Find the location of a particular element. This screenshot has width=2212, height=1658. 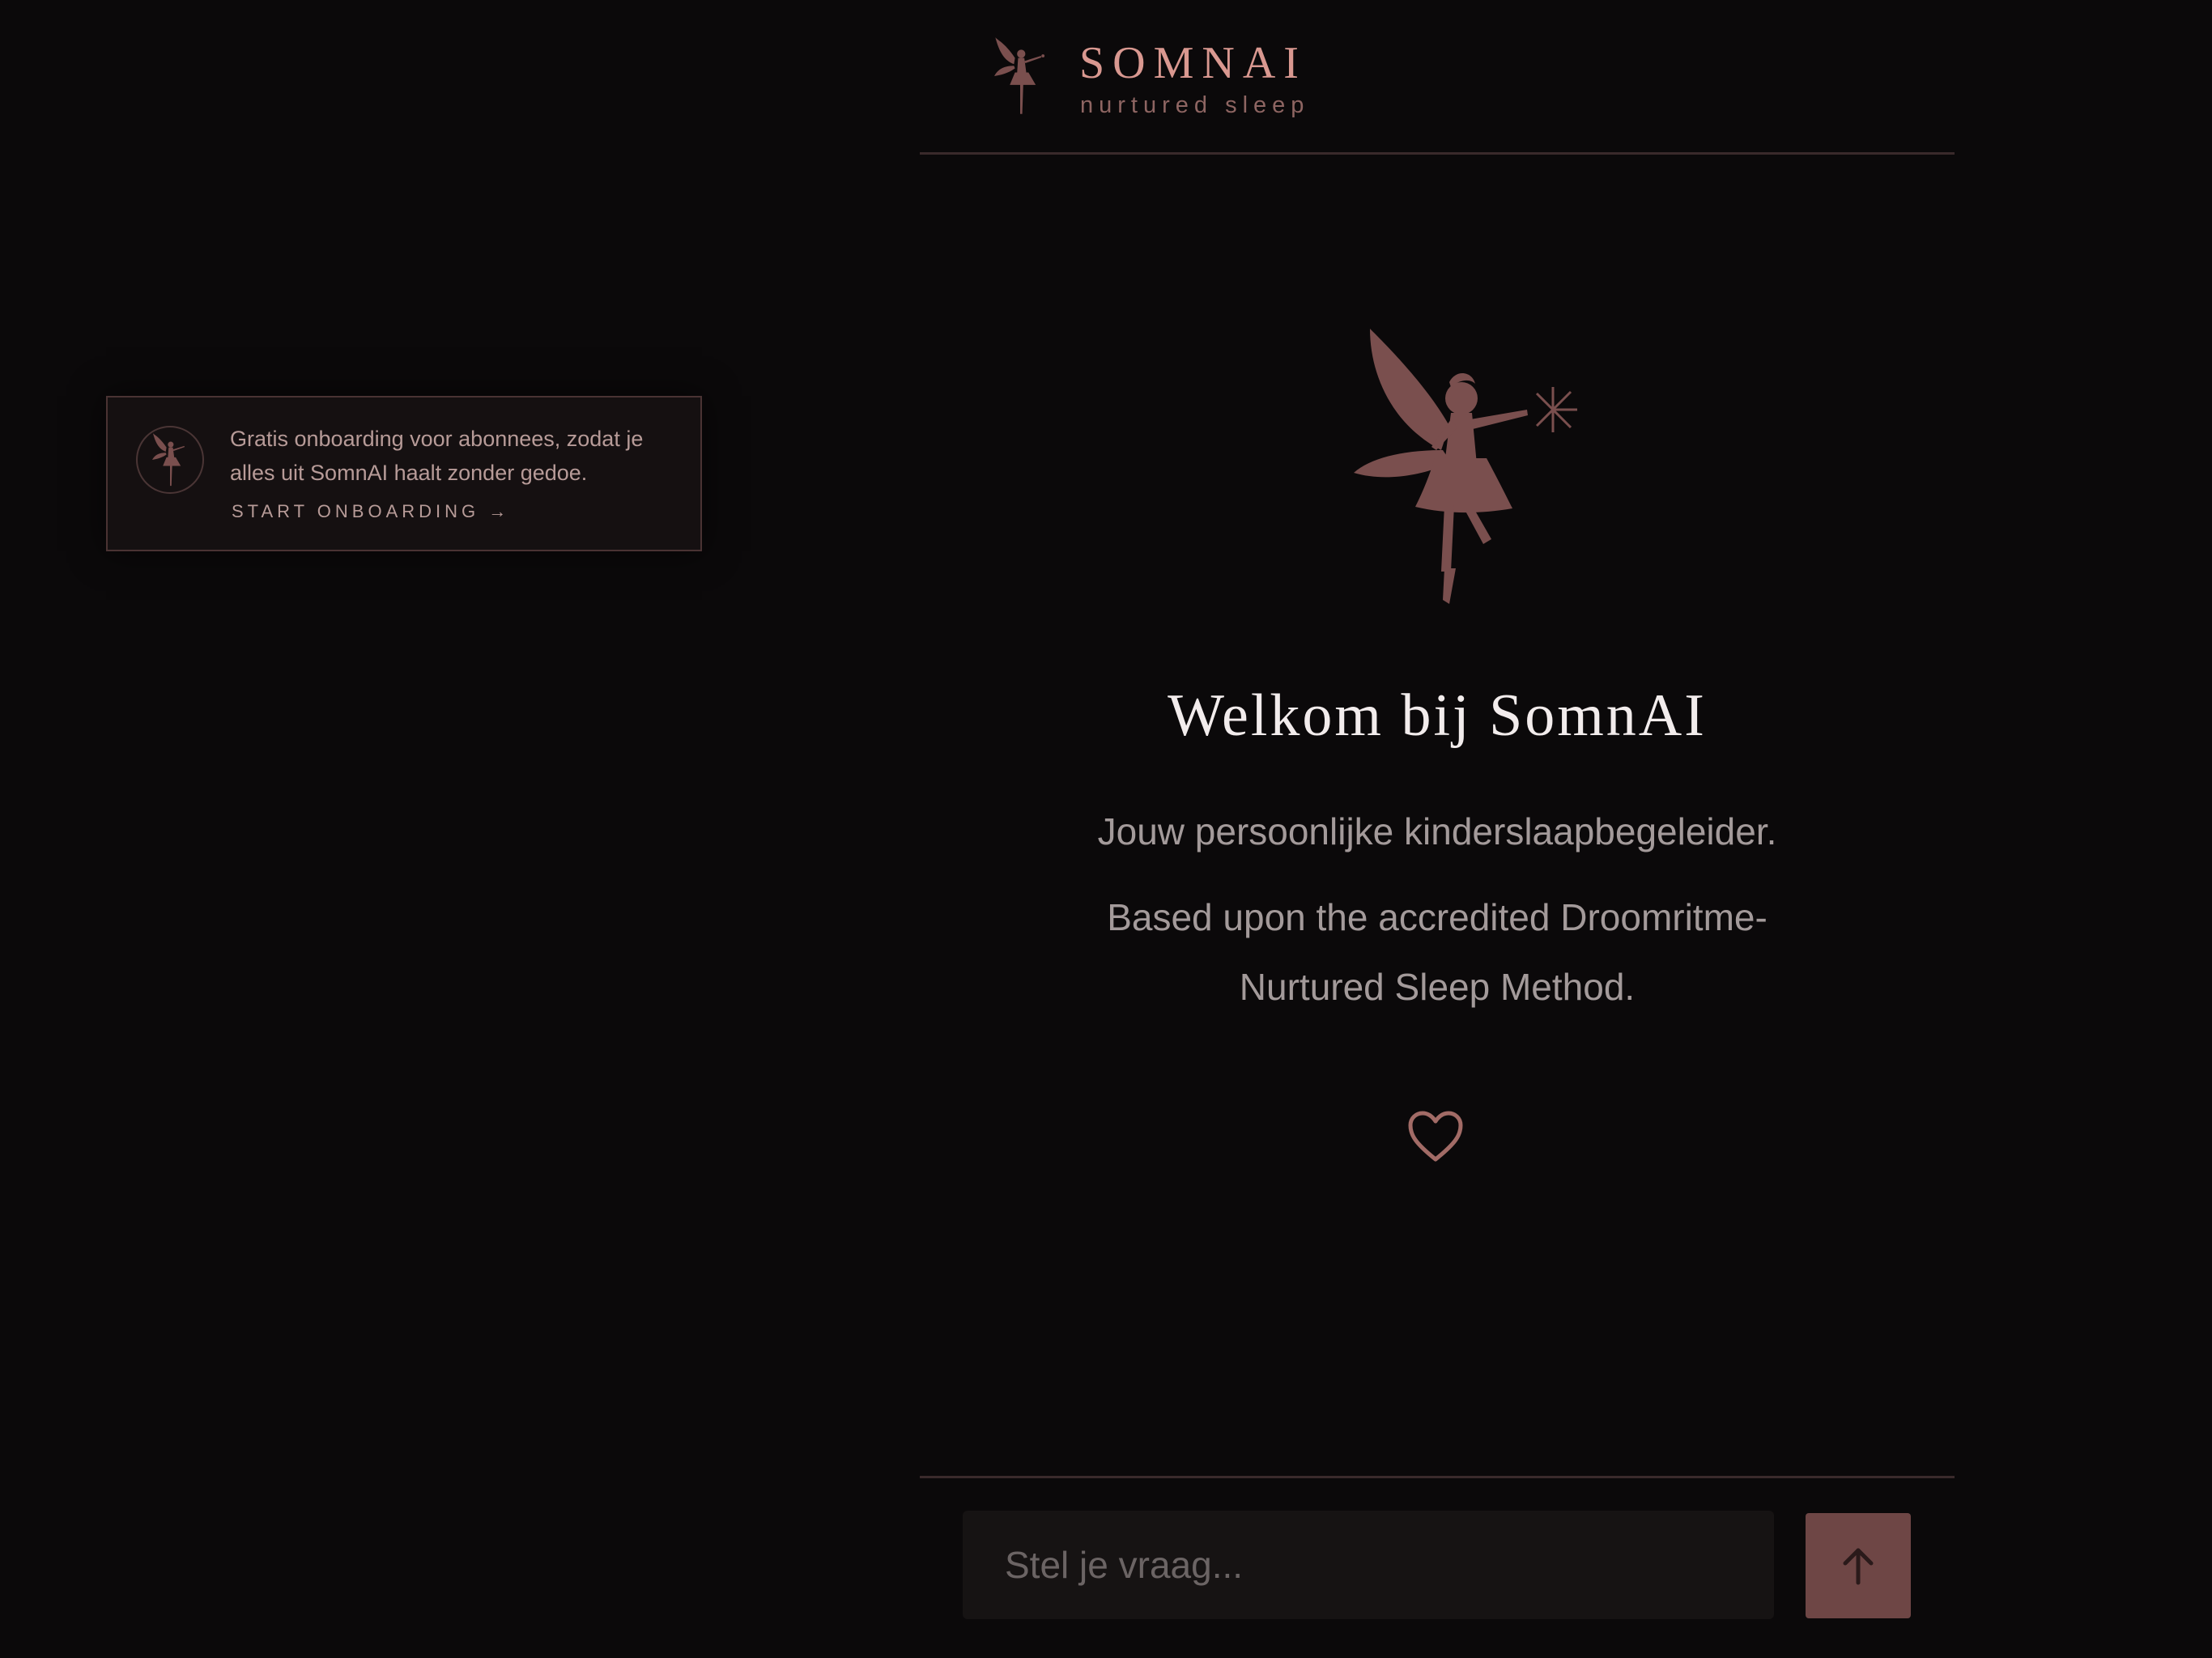

brand-header: SOMNAI nurtured sleep is located at coordinates (1176, 81).